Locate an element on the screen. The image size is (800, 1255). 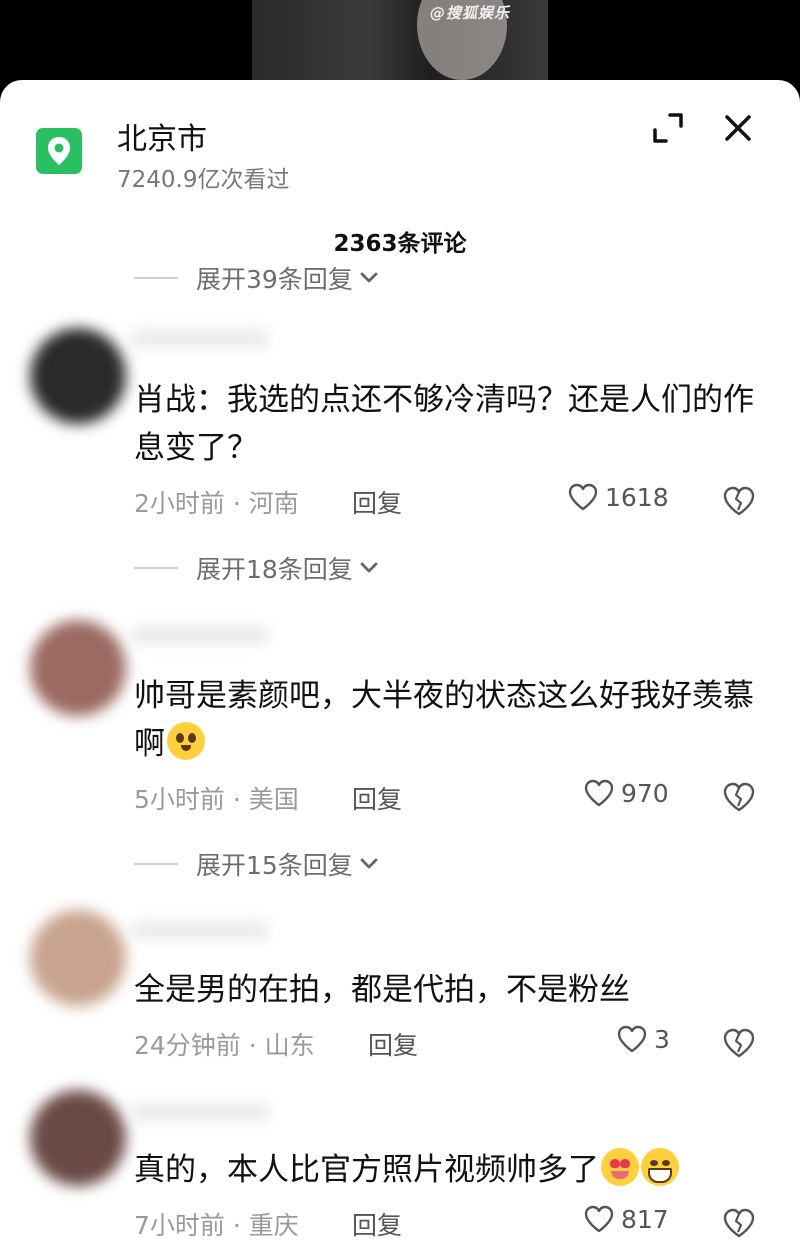
like-count: 1618 is located at coordinates (637, 497).